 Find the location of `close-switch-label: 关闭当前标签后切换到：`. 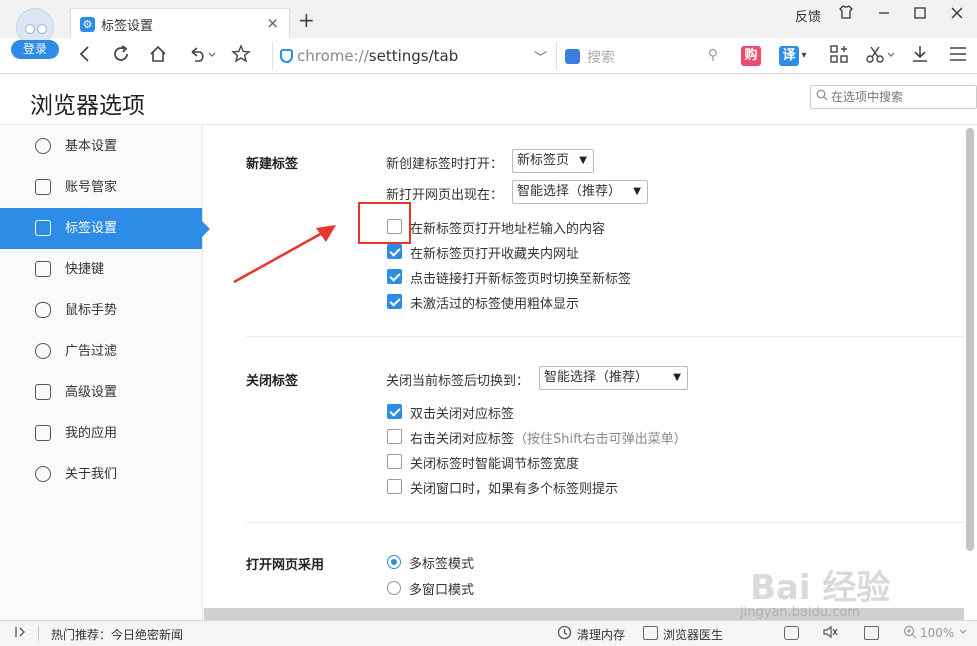

close-switch-label: 关闭当前标签后切换到： is located at coordinates (458, 381).